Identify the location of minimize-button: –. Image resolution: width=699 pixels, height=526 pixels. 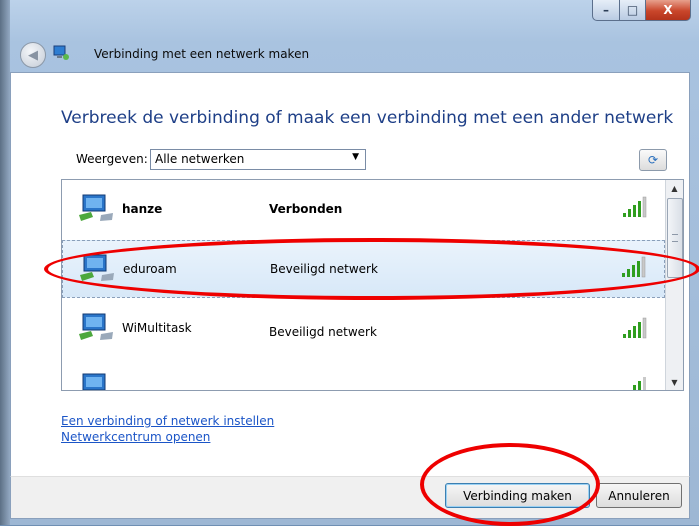
(606, 10).